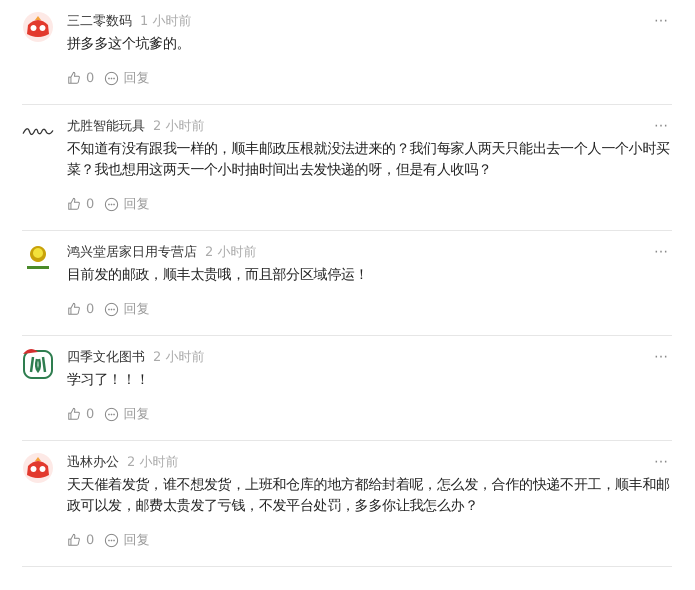  Describe the element at coordinates (106, 126) in the screenshot. I see `author-name: 尤胜智能玩具` at that location.